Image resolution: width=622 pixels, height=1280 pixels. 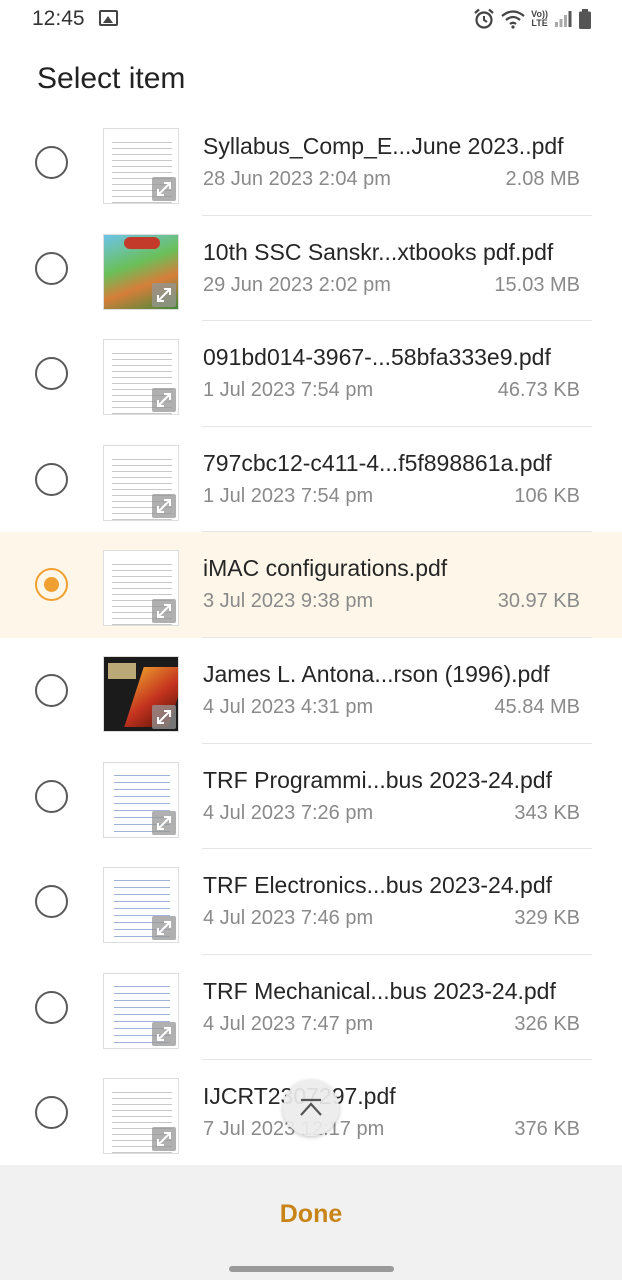 What do you see at coordinates (288, 918) in the screenshot?
I see `file-date: 4 Jul 2023 7:46 pm` at bounding box center [288, 918].